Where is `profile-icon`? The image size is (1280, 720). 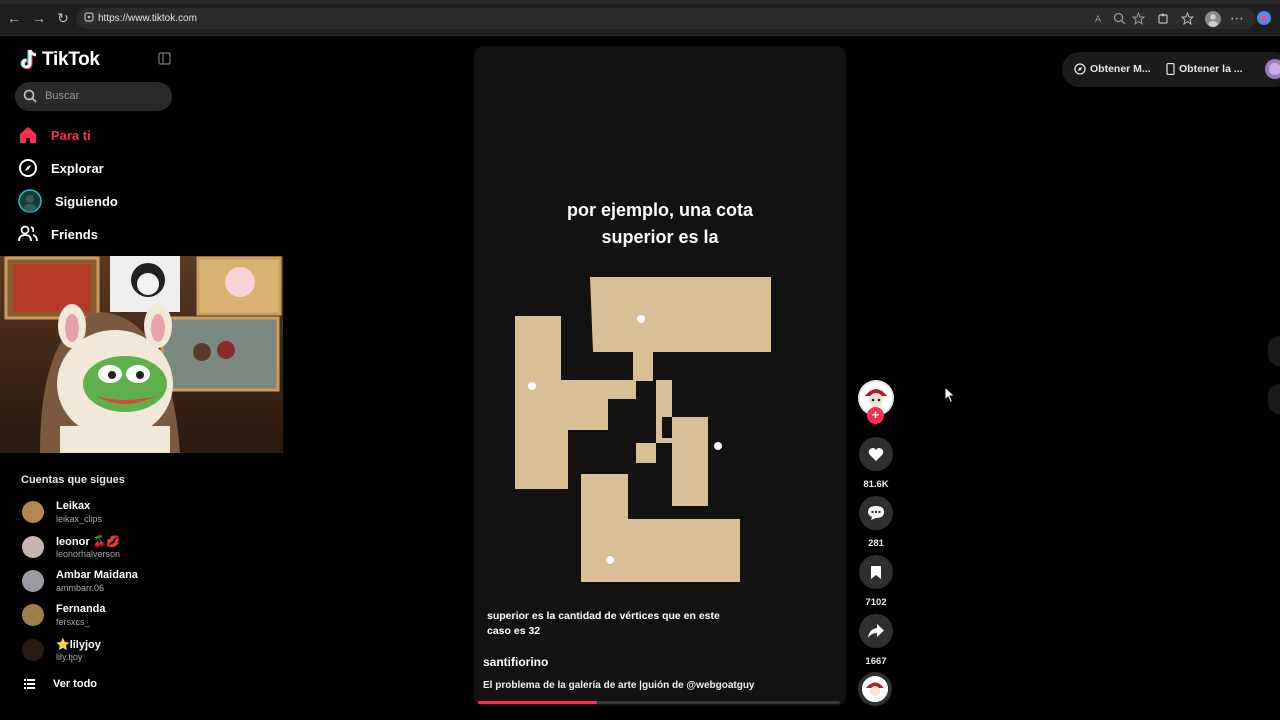 profile-icon is located at coordinates (1213, 19).